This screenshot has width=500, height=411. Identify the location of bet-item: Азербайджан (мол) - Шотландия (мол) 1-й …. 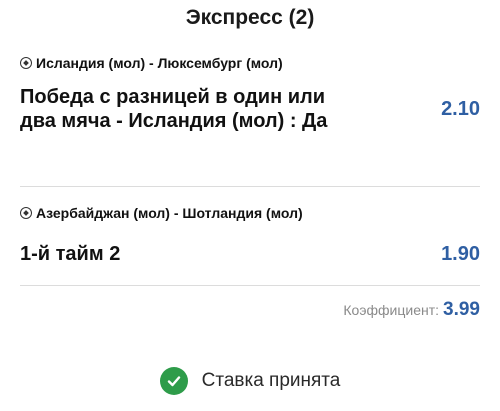
(250, 235).